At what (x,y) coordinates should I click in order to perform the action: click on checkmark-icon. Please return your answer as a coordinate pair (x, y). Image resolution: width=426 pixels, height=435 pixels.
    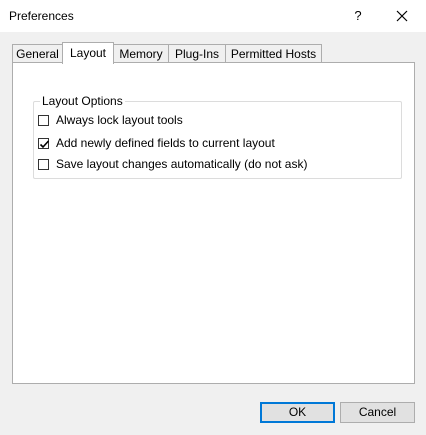
    Looking at the image, I should click on (44, 143).